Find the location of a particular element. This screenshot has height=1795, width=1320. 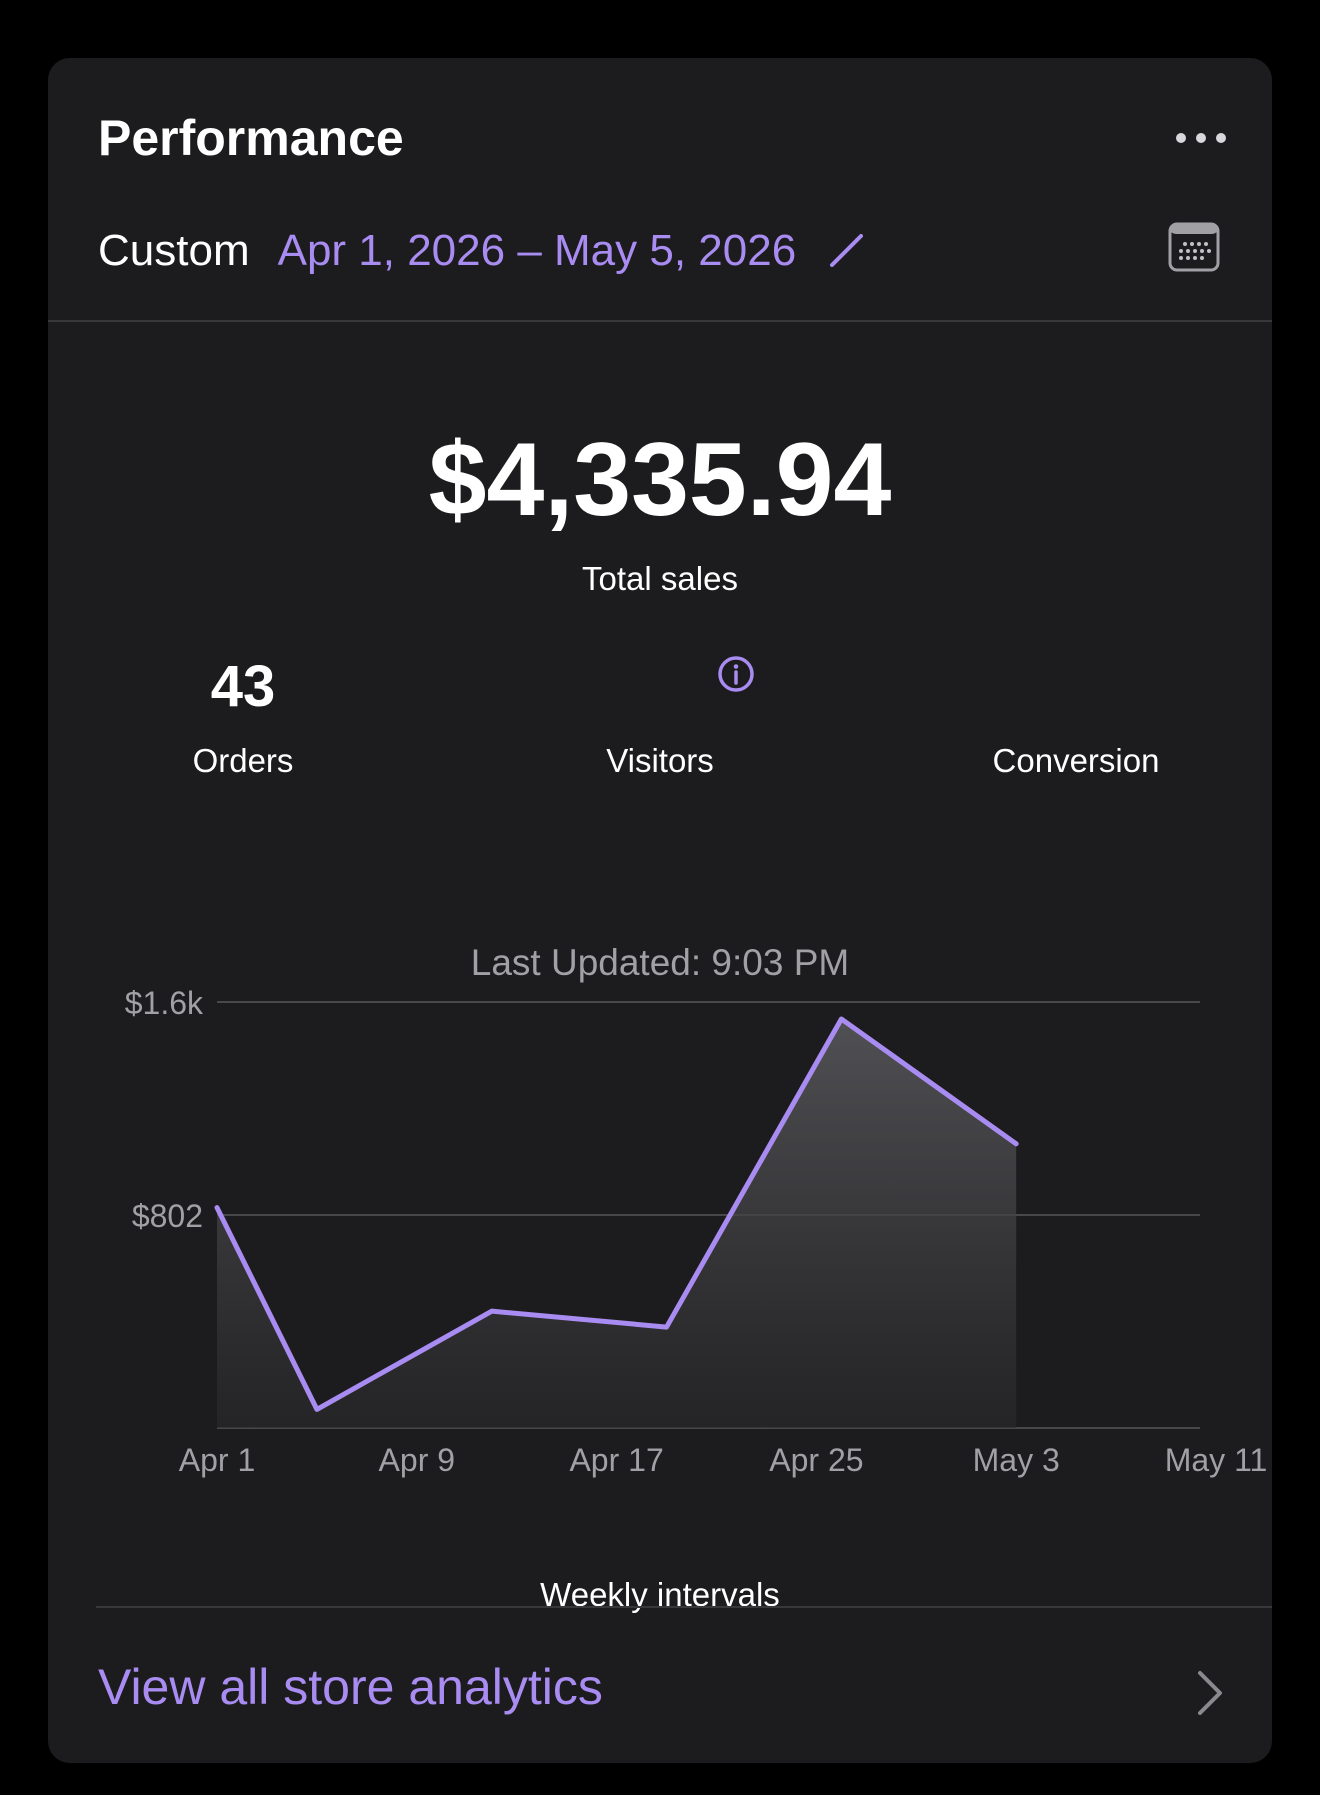

footer-divider is located at coordinates (684, 1607).